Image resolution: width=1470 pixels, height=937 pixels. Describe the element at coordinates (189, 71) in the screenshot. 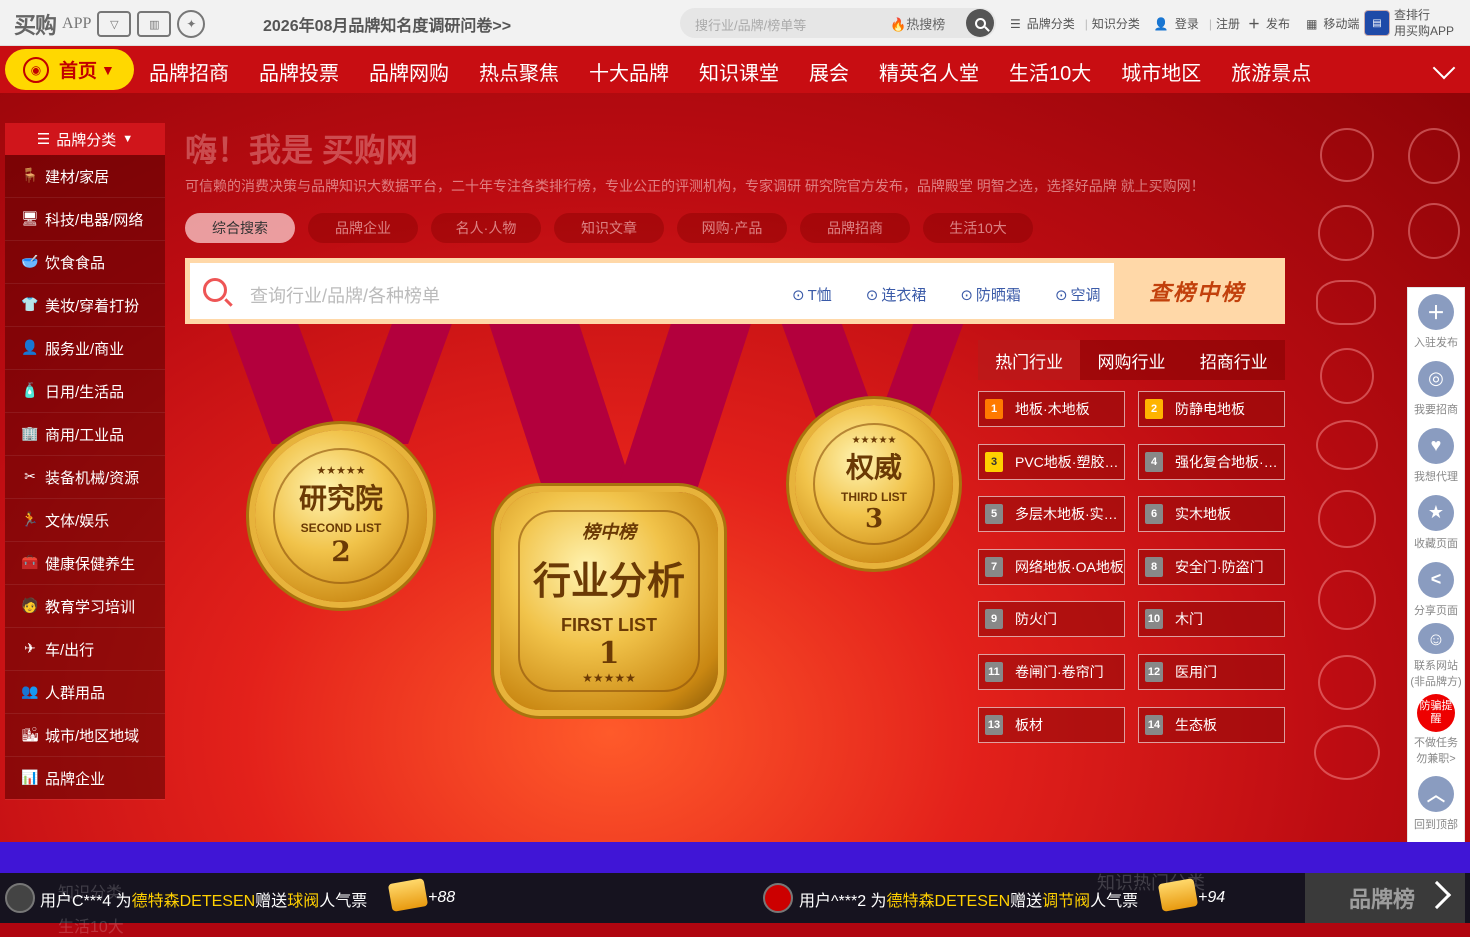

I see `nav-item-brand-invest: 品牌招商` at that location.